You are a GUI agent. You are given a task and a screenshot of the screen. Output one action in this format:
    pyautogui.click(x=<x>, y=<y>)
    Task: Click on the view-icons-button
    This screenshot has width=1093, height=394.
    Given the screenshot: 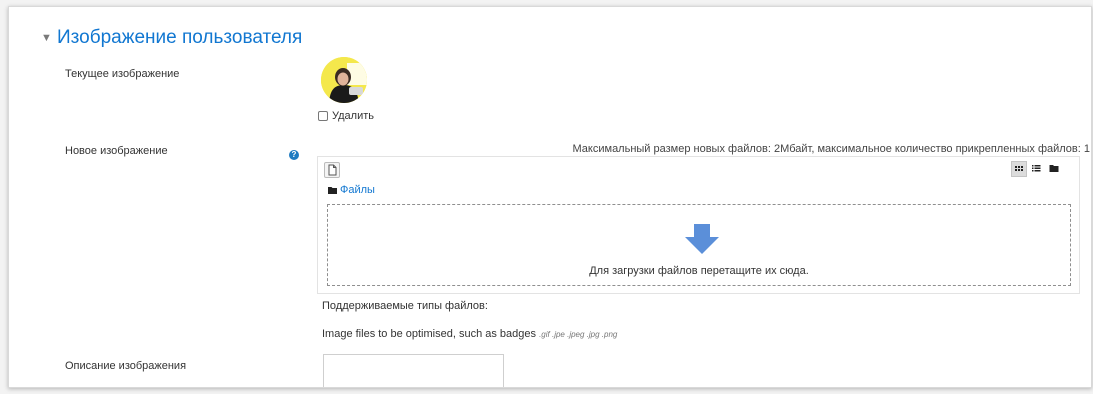 What is the action you would take?
    pyautogui.click(x=1019, y=169)
    